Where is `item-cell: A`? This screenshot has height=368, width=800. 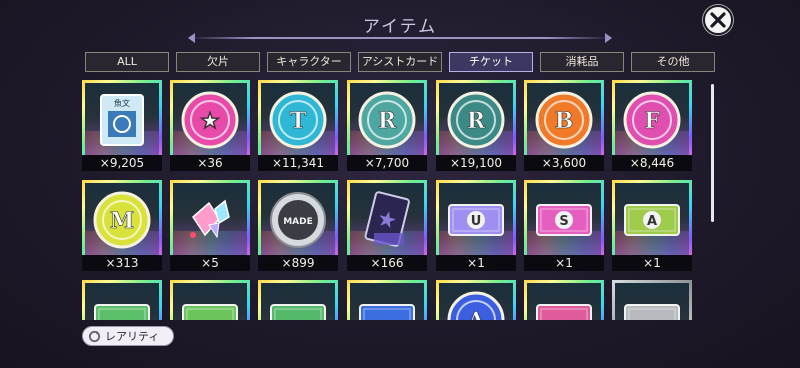 item-cell: A is located at coordinates (476, 300).